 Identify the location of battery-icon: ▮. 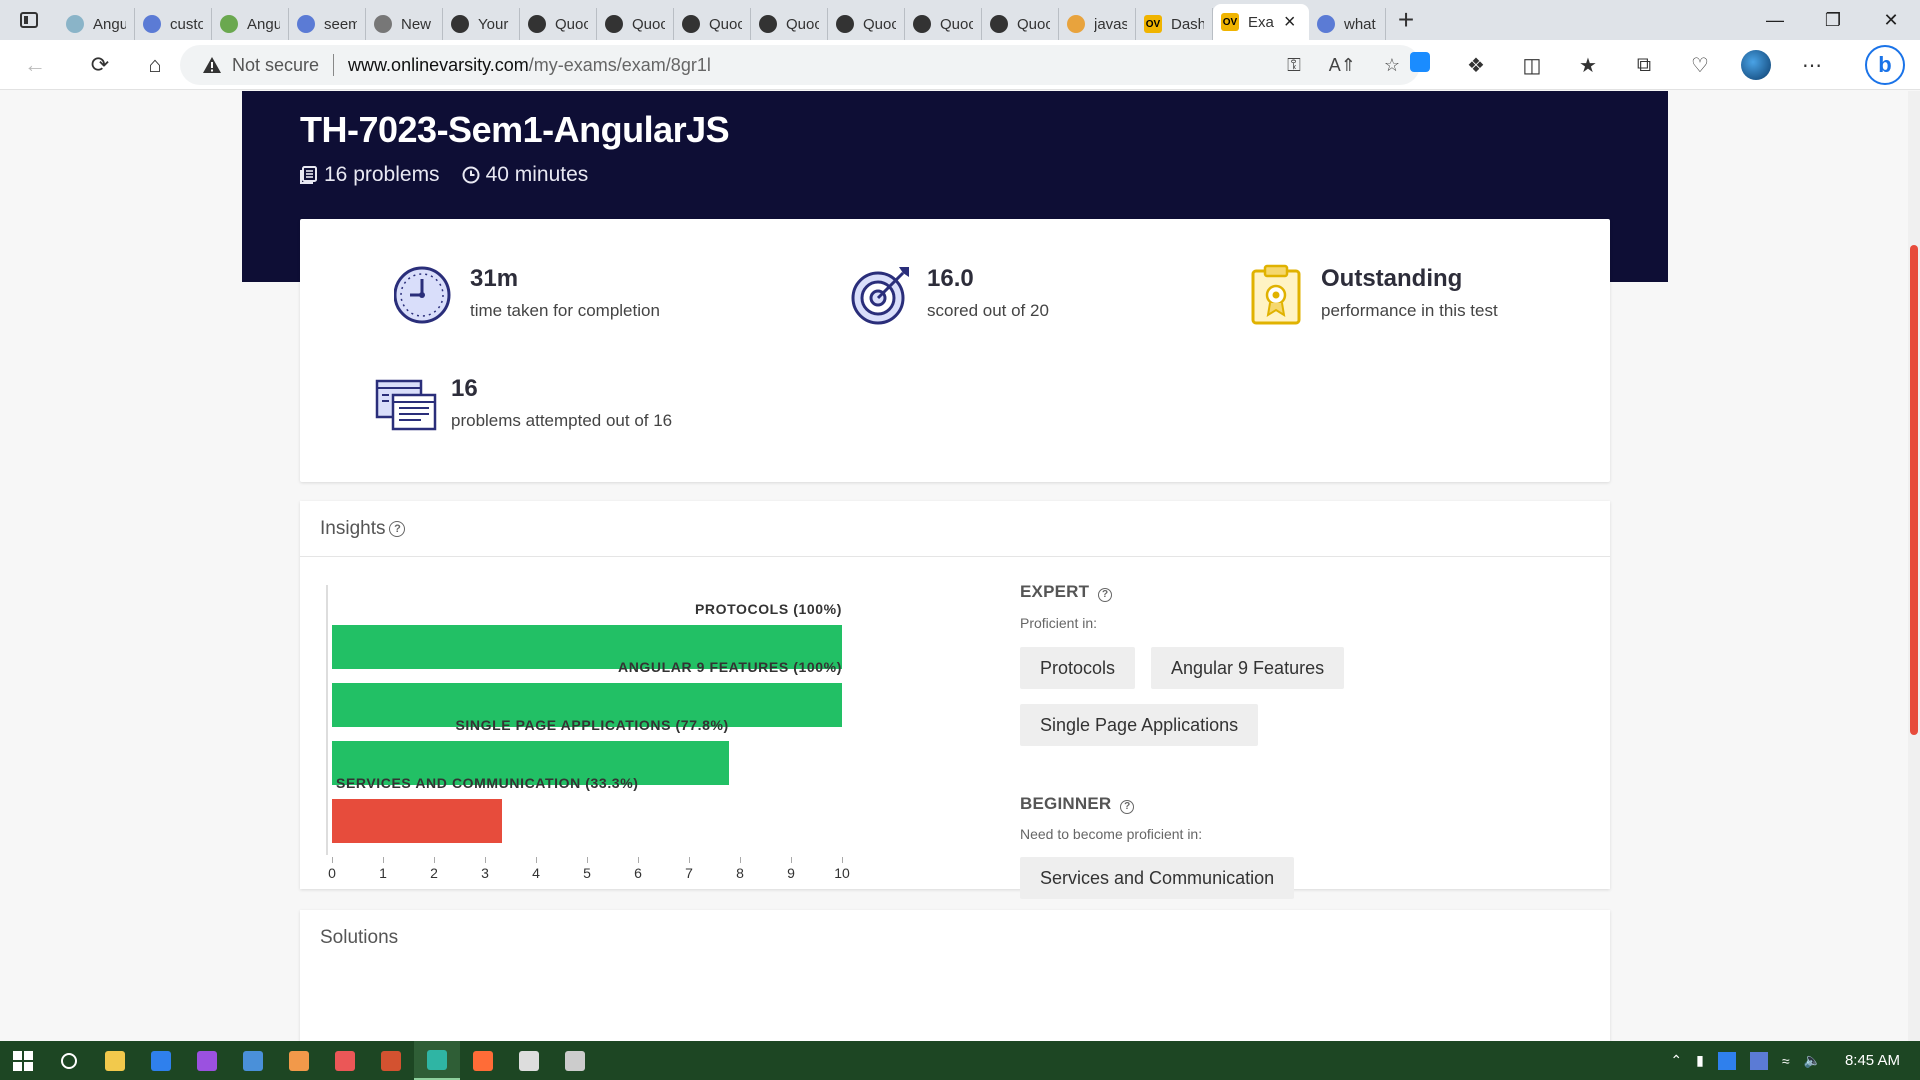
(1700, 1060).